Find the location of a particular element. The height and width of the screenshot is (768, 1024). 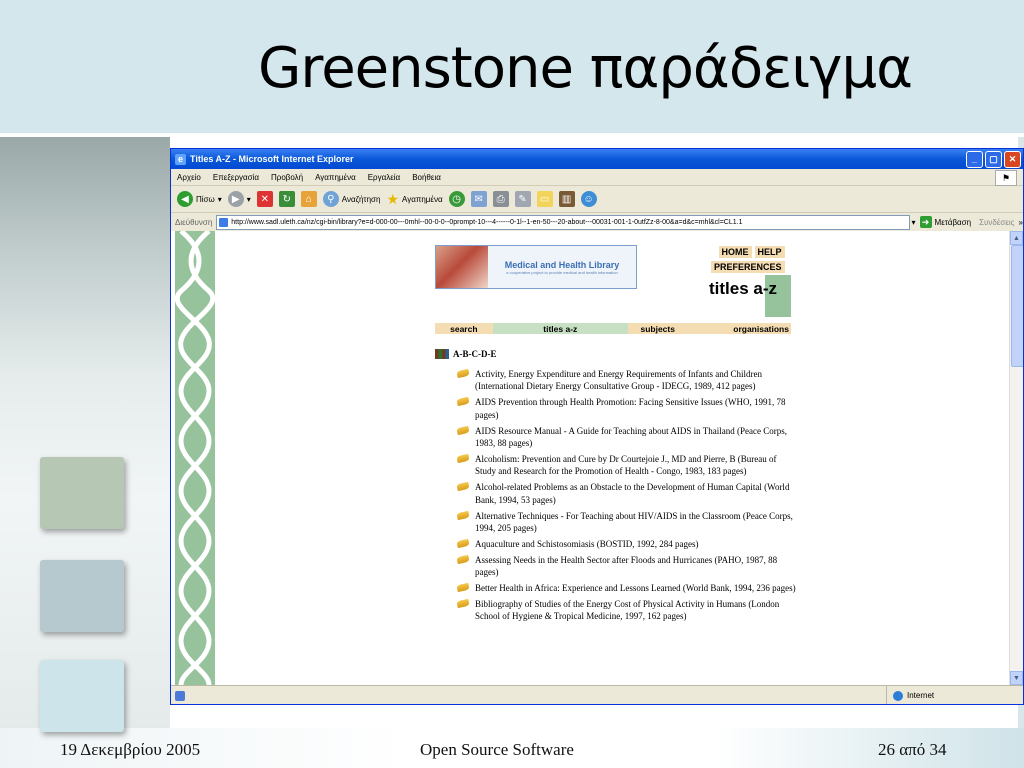

stop-icon: ✕ is located at coordinates (264, 199).